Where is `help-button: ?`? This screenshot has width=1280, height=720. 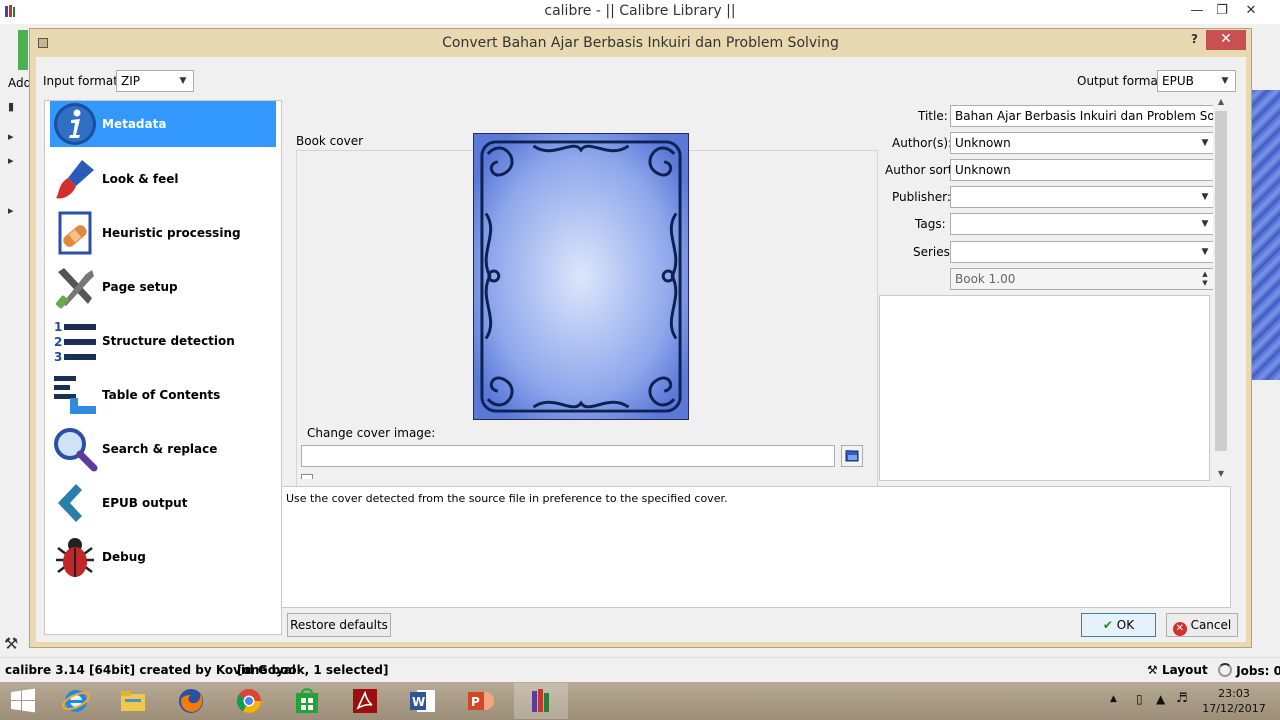
help-button: ? is located at coordinates (1194, 39).